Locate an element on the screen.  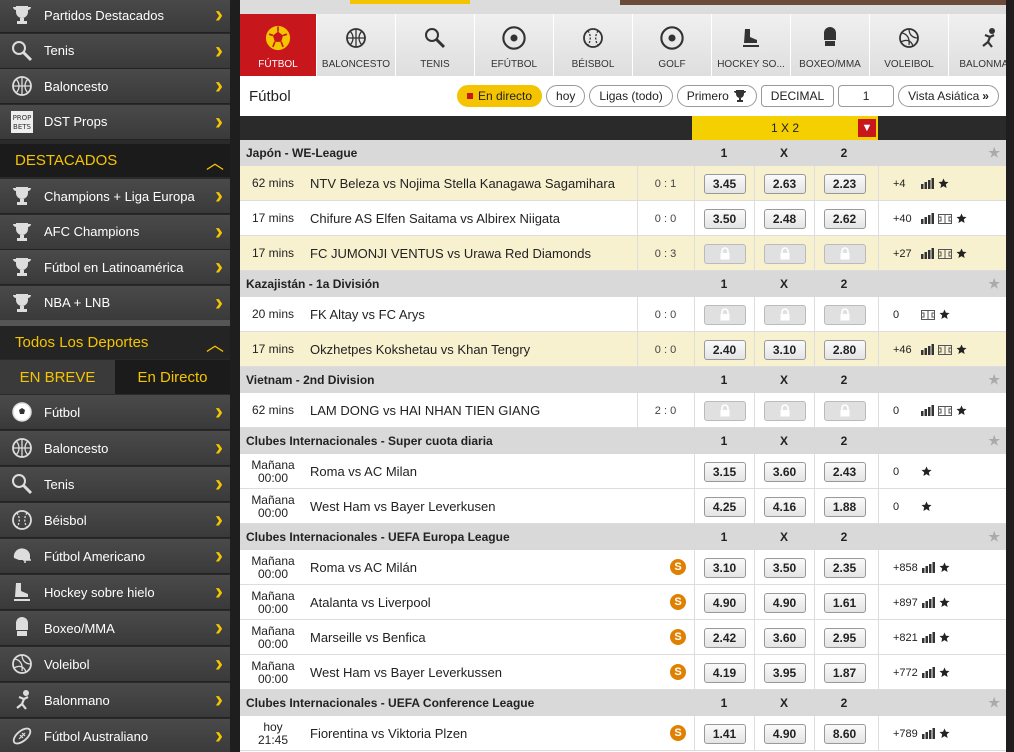
sidebar-item-champions-liga-europa: Champions + Liga Europa › is located at coordinates (115, 196).